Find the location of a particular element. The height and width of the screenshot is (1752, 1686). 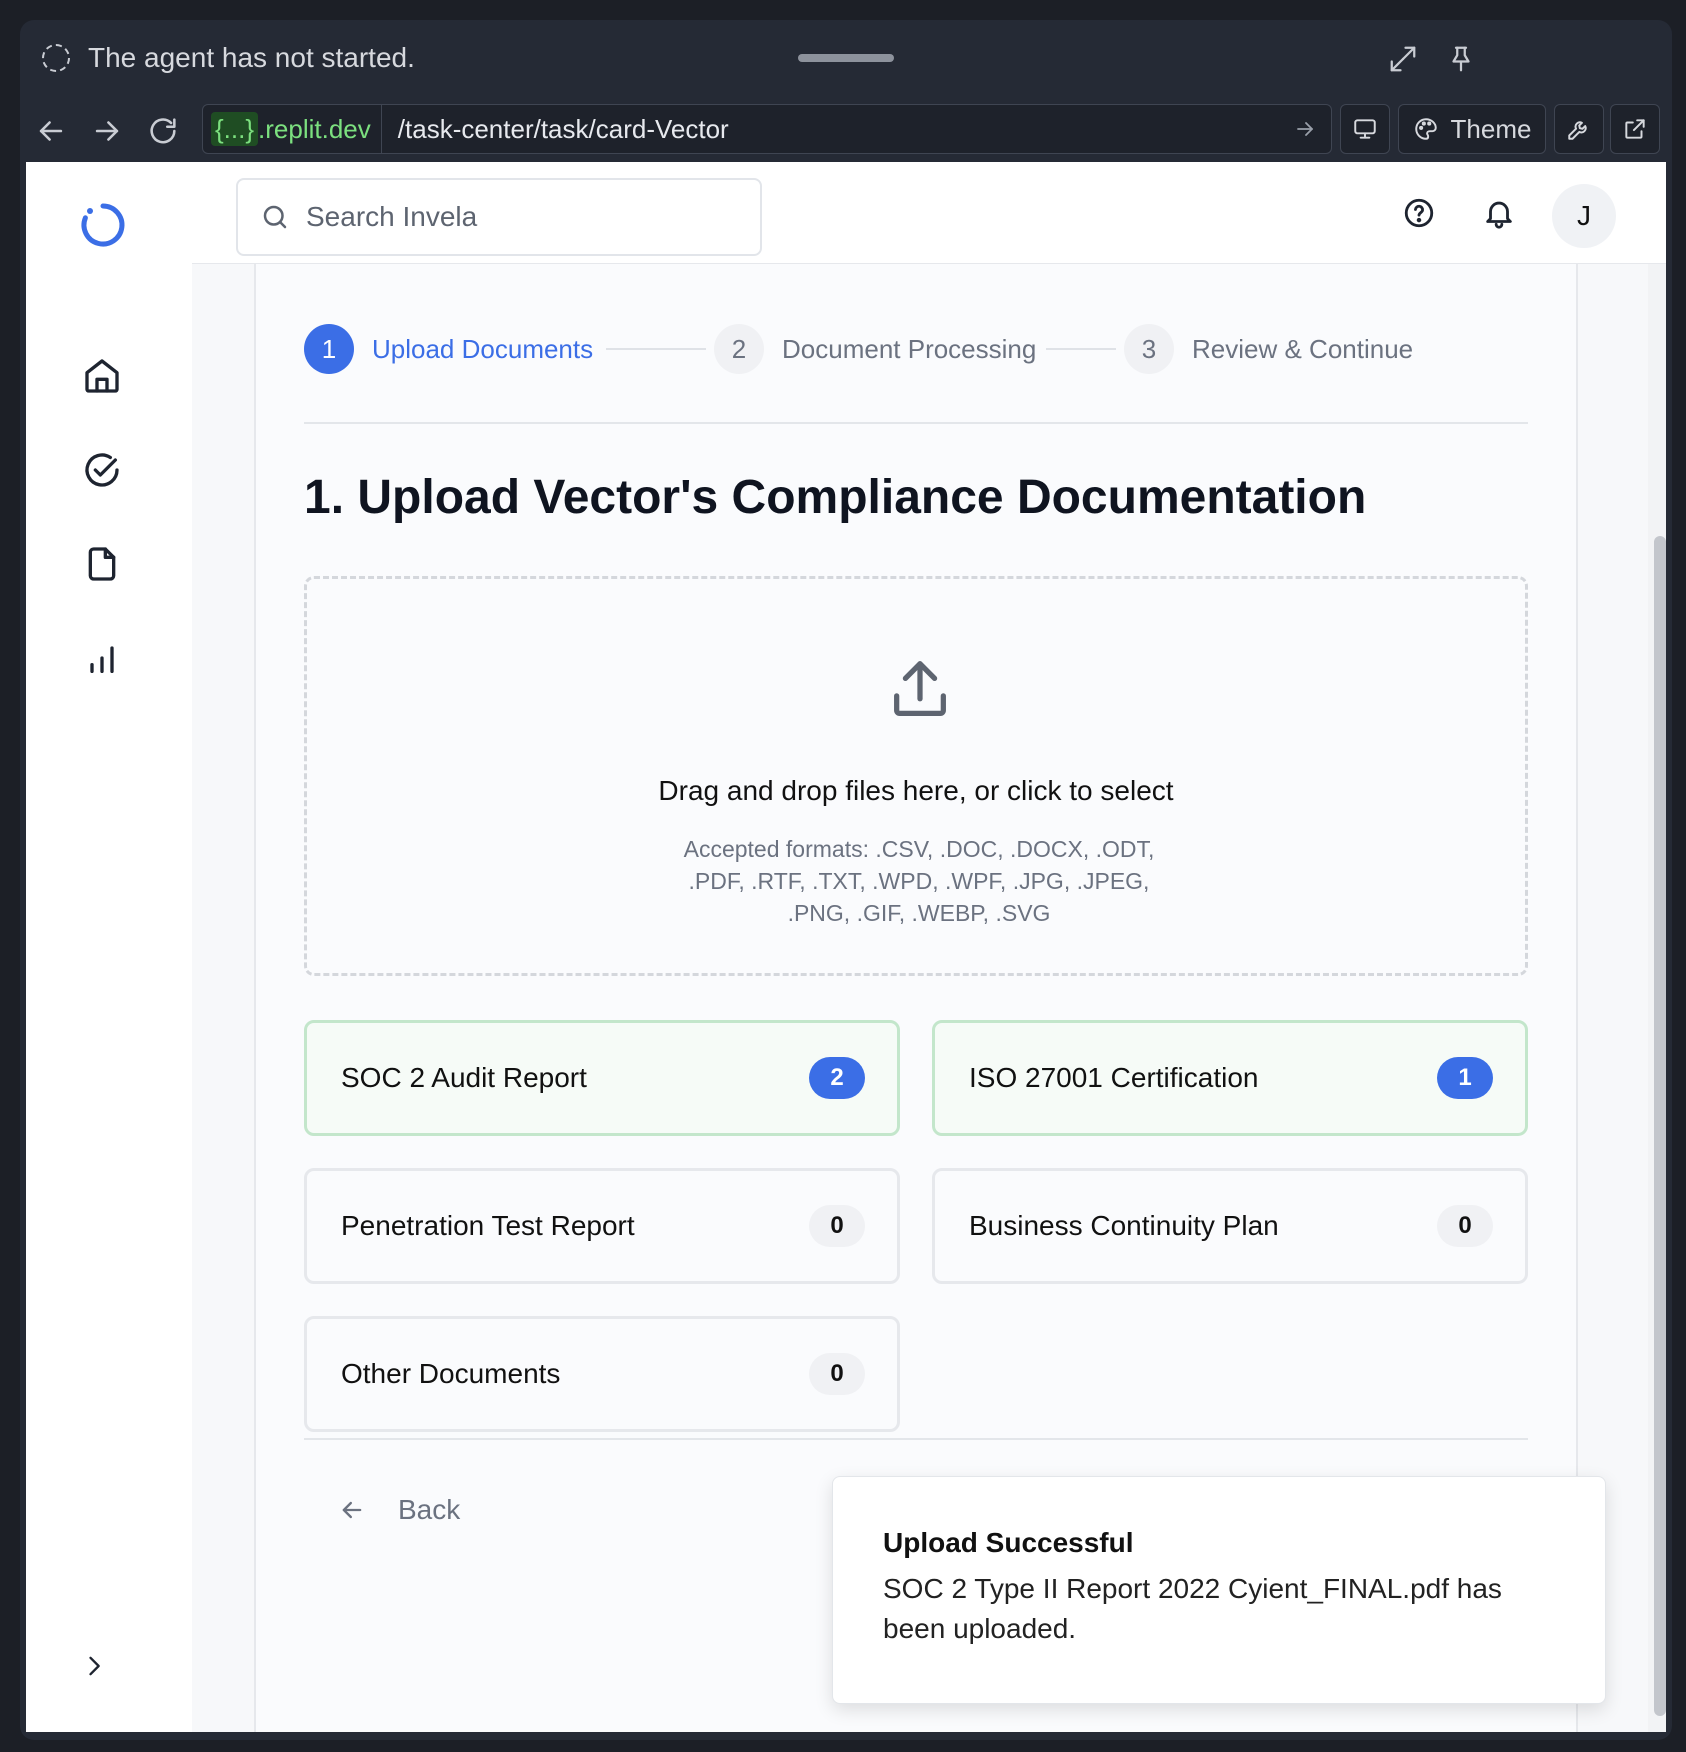

task-check-icon is located at coordinates (102, 470).